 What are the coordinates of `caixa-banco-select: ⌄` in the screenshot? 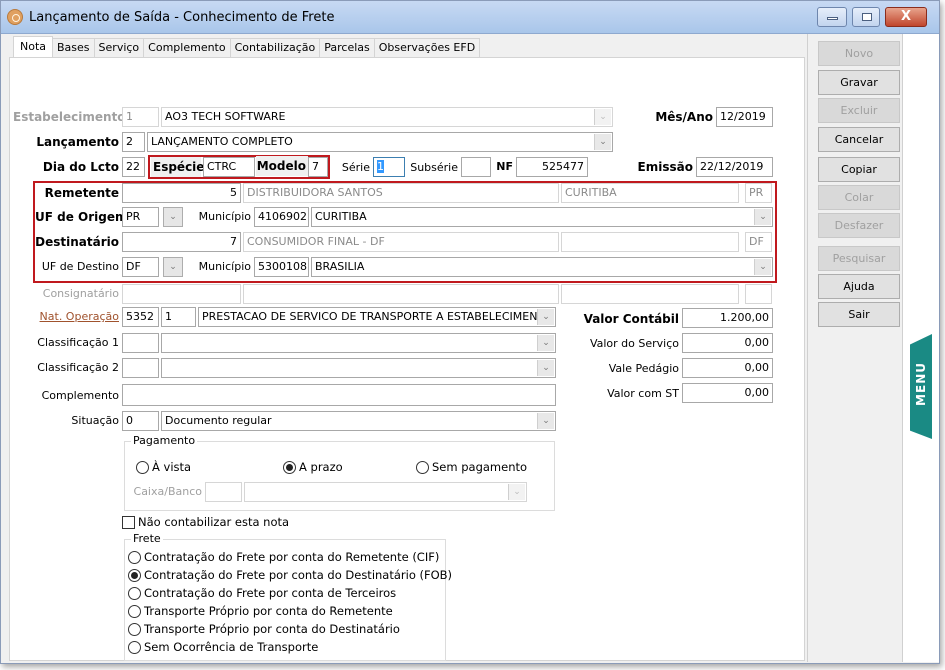 It's located at (385, 492).